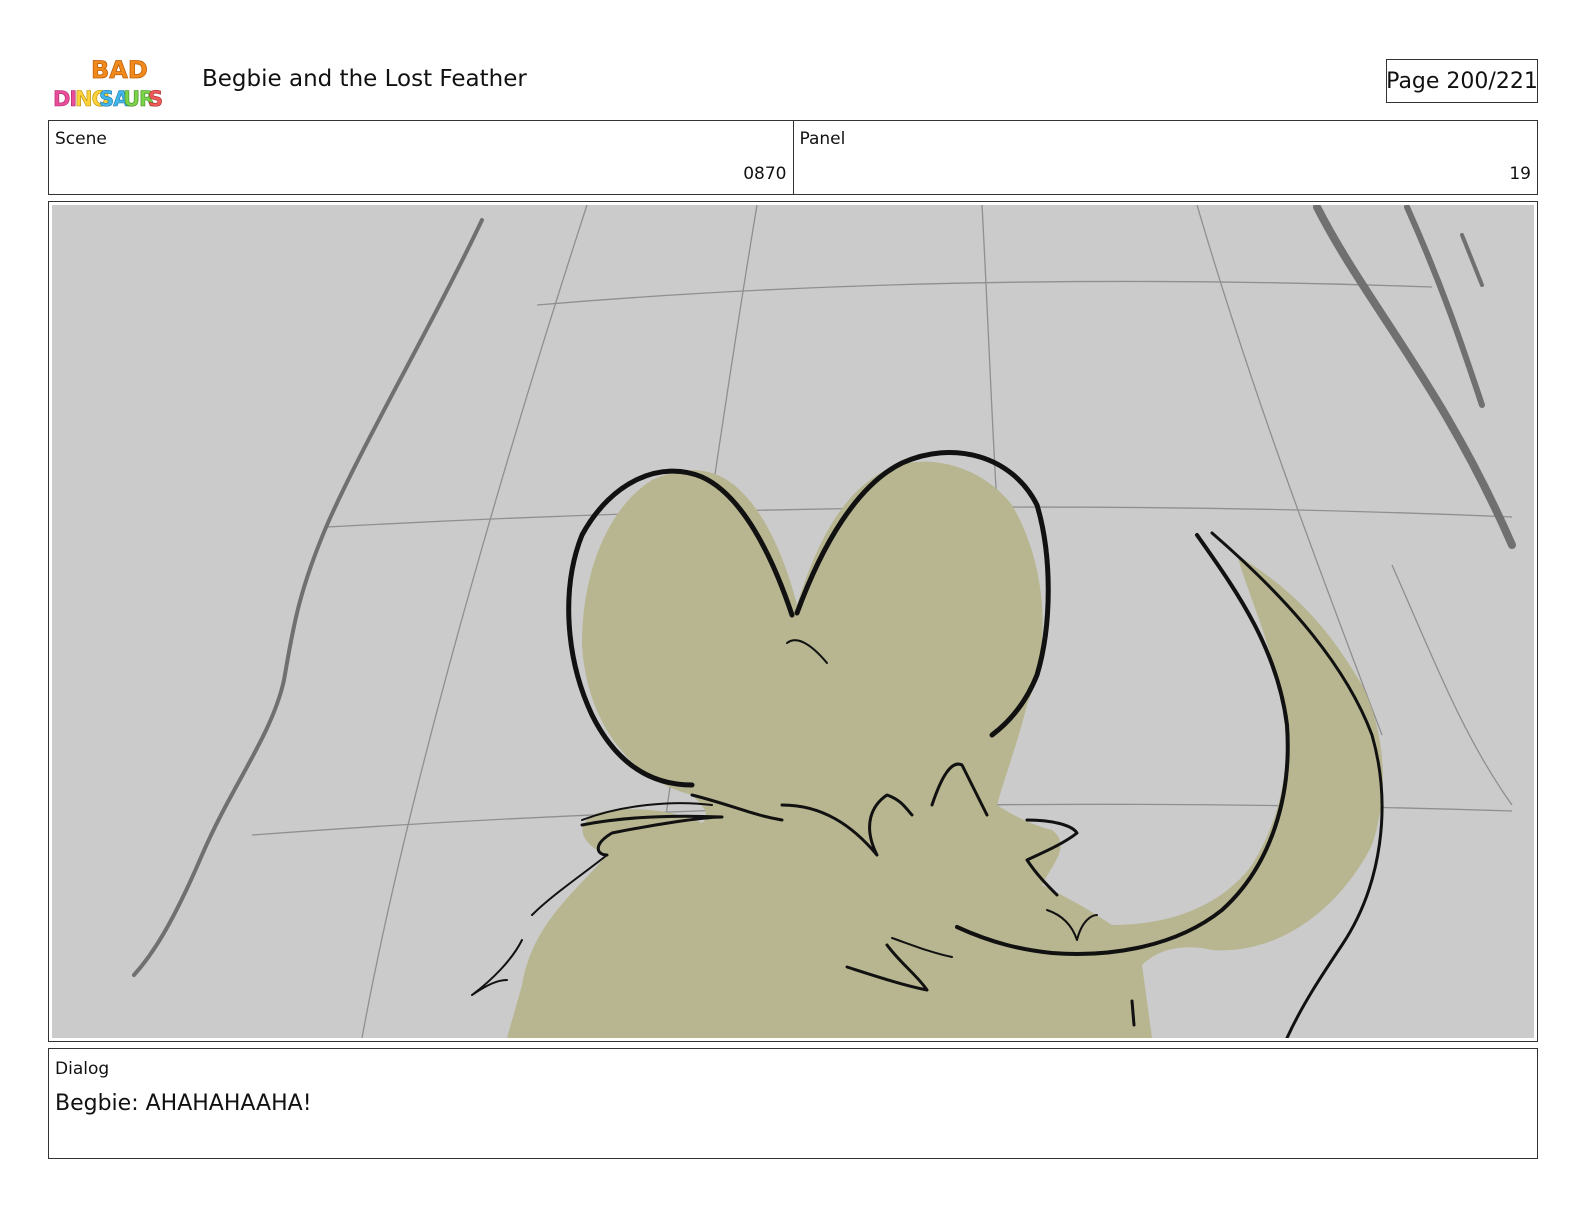  I want to click on scene-cell: Scene 0870, so click(421, 157).